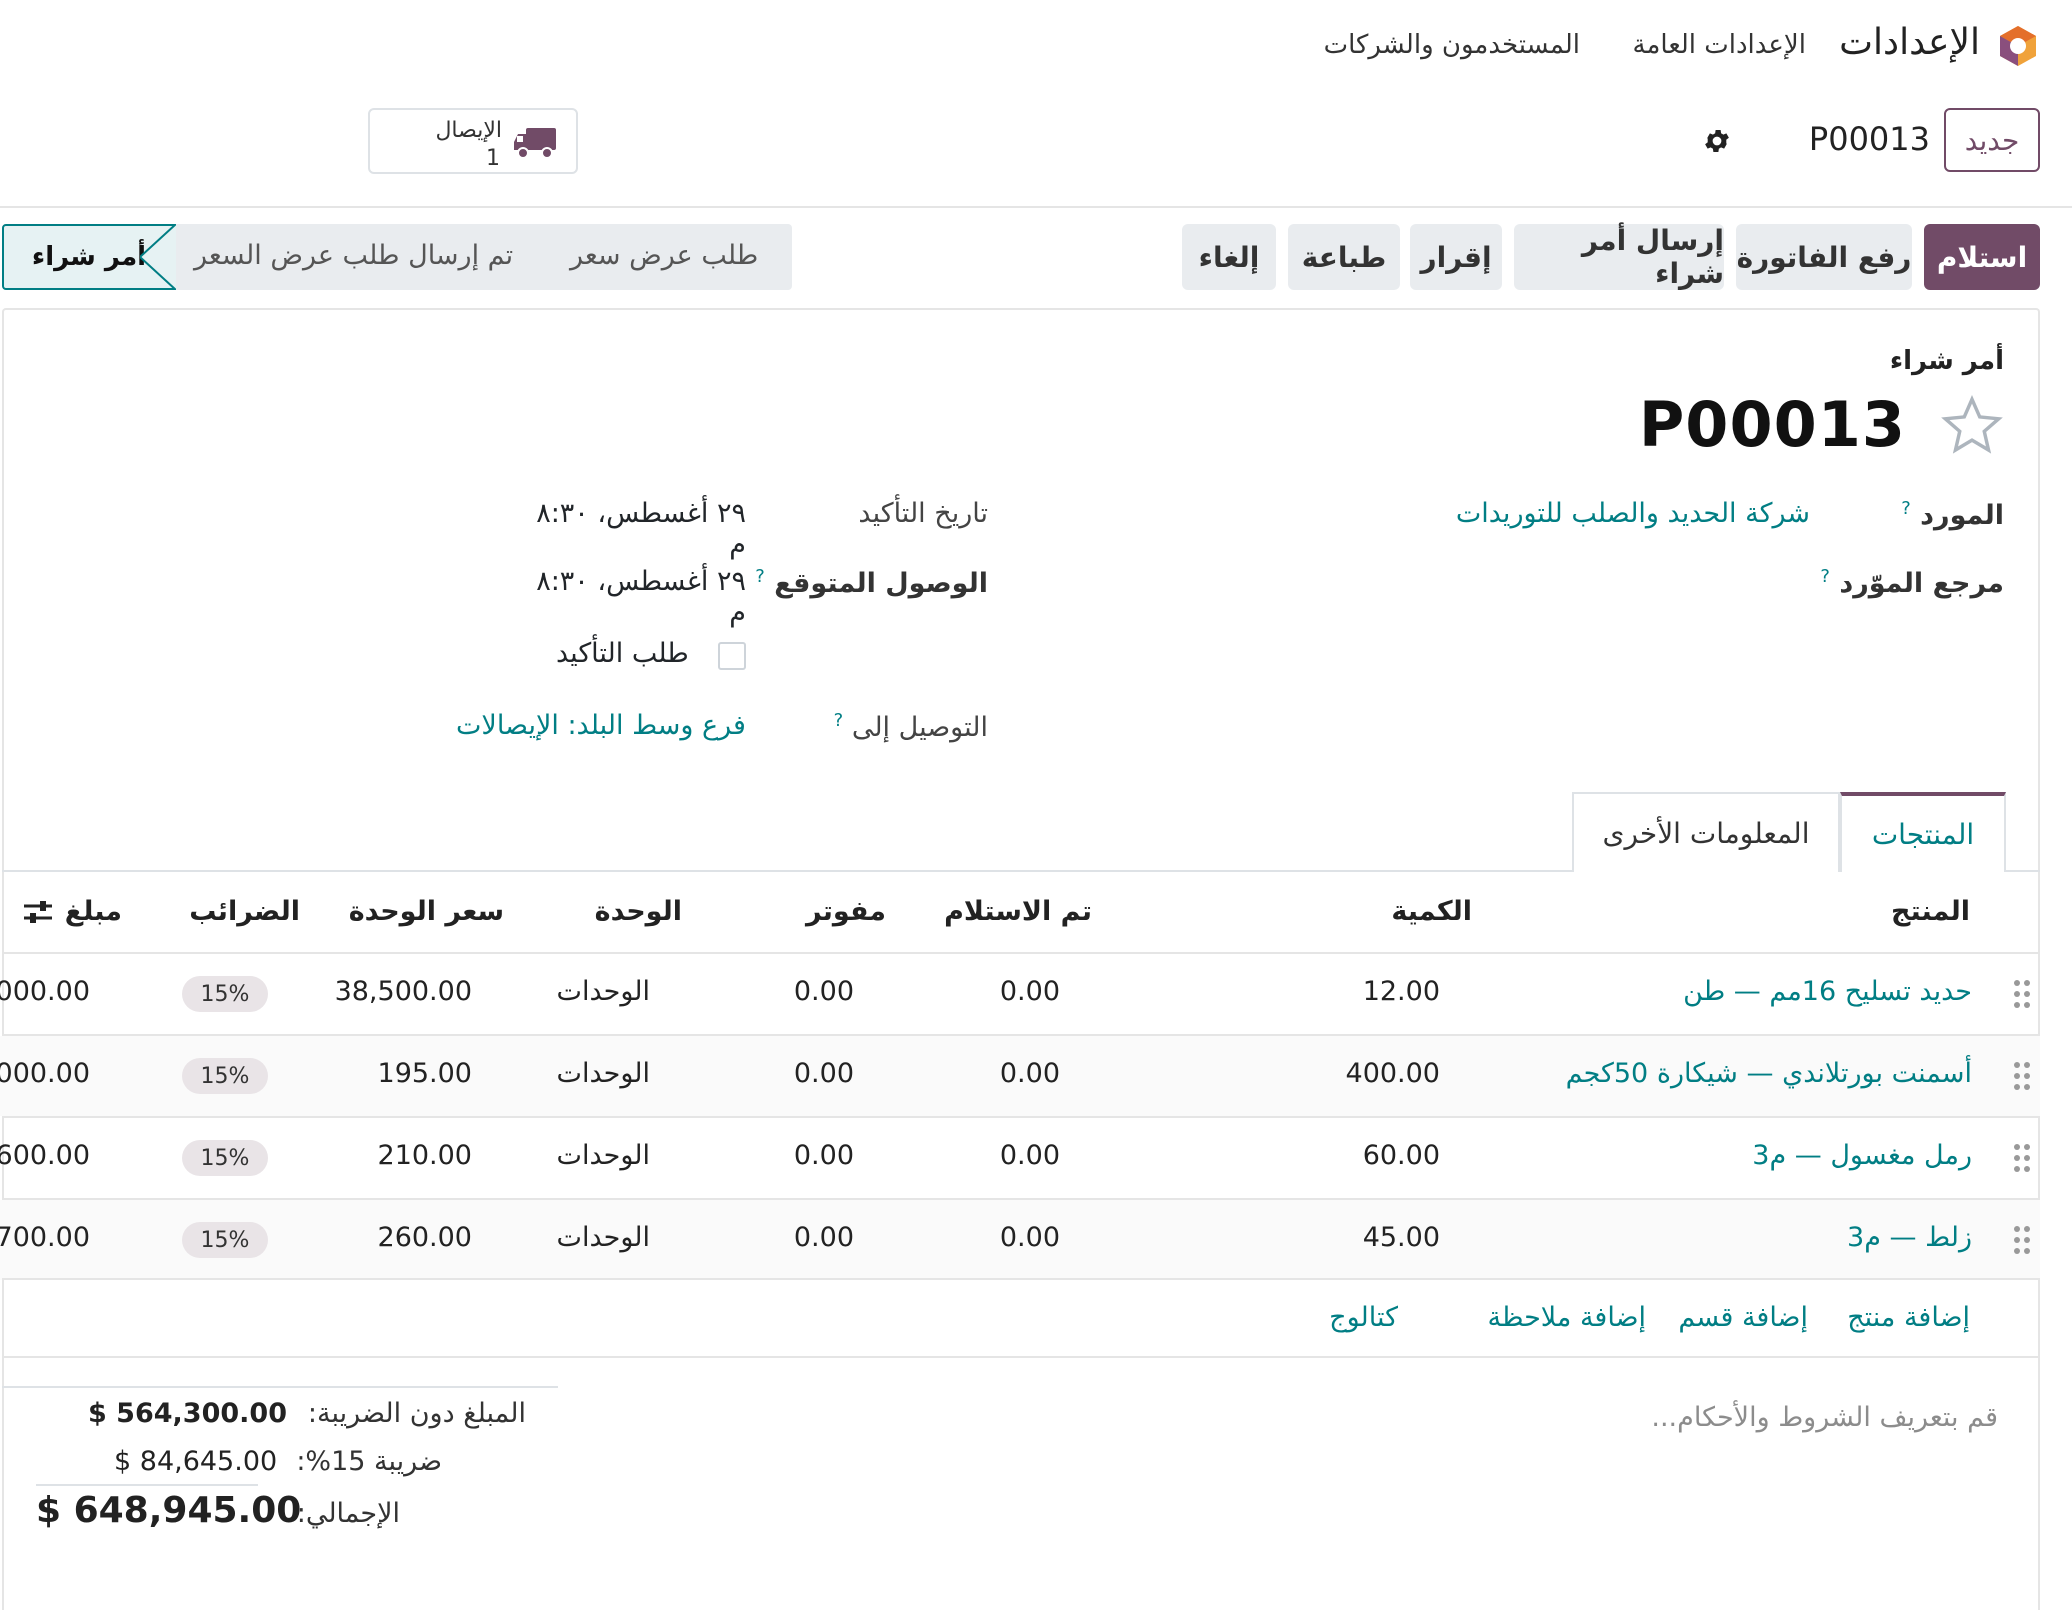  Describe the element at coordinates (1827, 991) in the screenshot. I see `row-product: حديد تسليح 16مم — طن` at that location.